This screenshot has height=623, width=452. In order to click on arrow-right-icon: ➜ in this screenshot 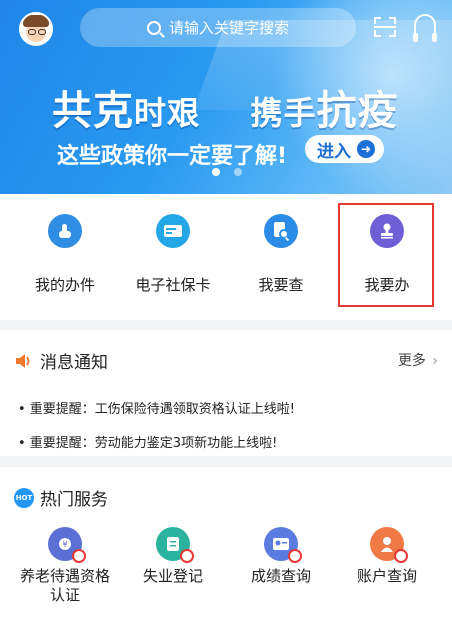, I will do `click(366, 149)`.